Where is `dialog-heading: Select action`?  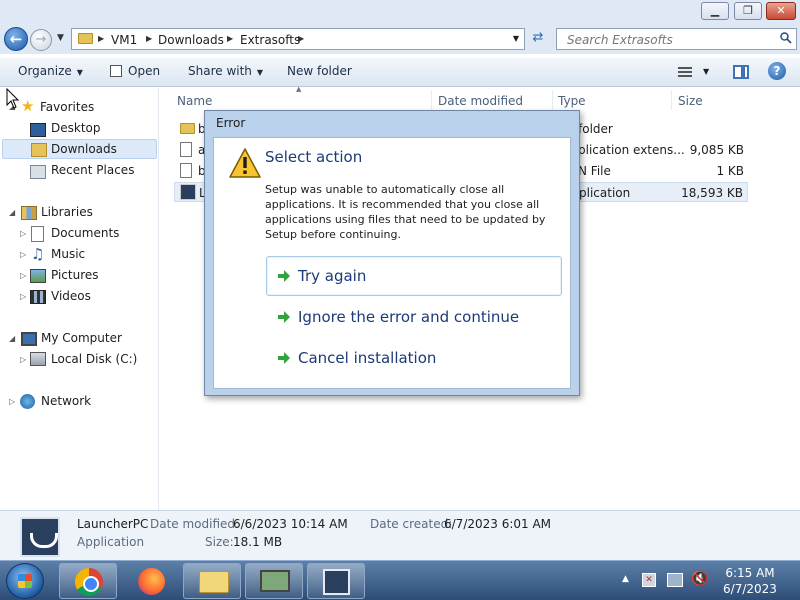 dialog-heading: Select action is located at coordinates (314, 157).